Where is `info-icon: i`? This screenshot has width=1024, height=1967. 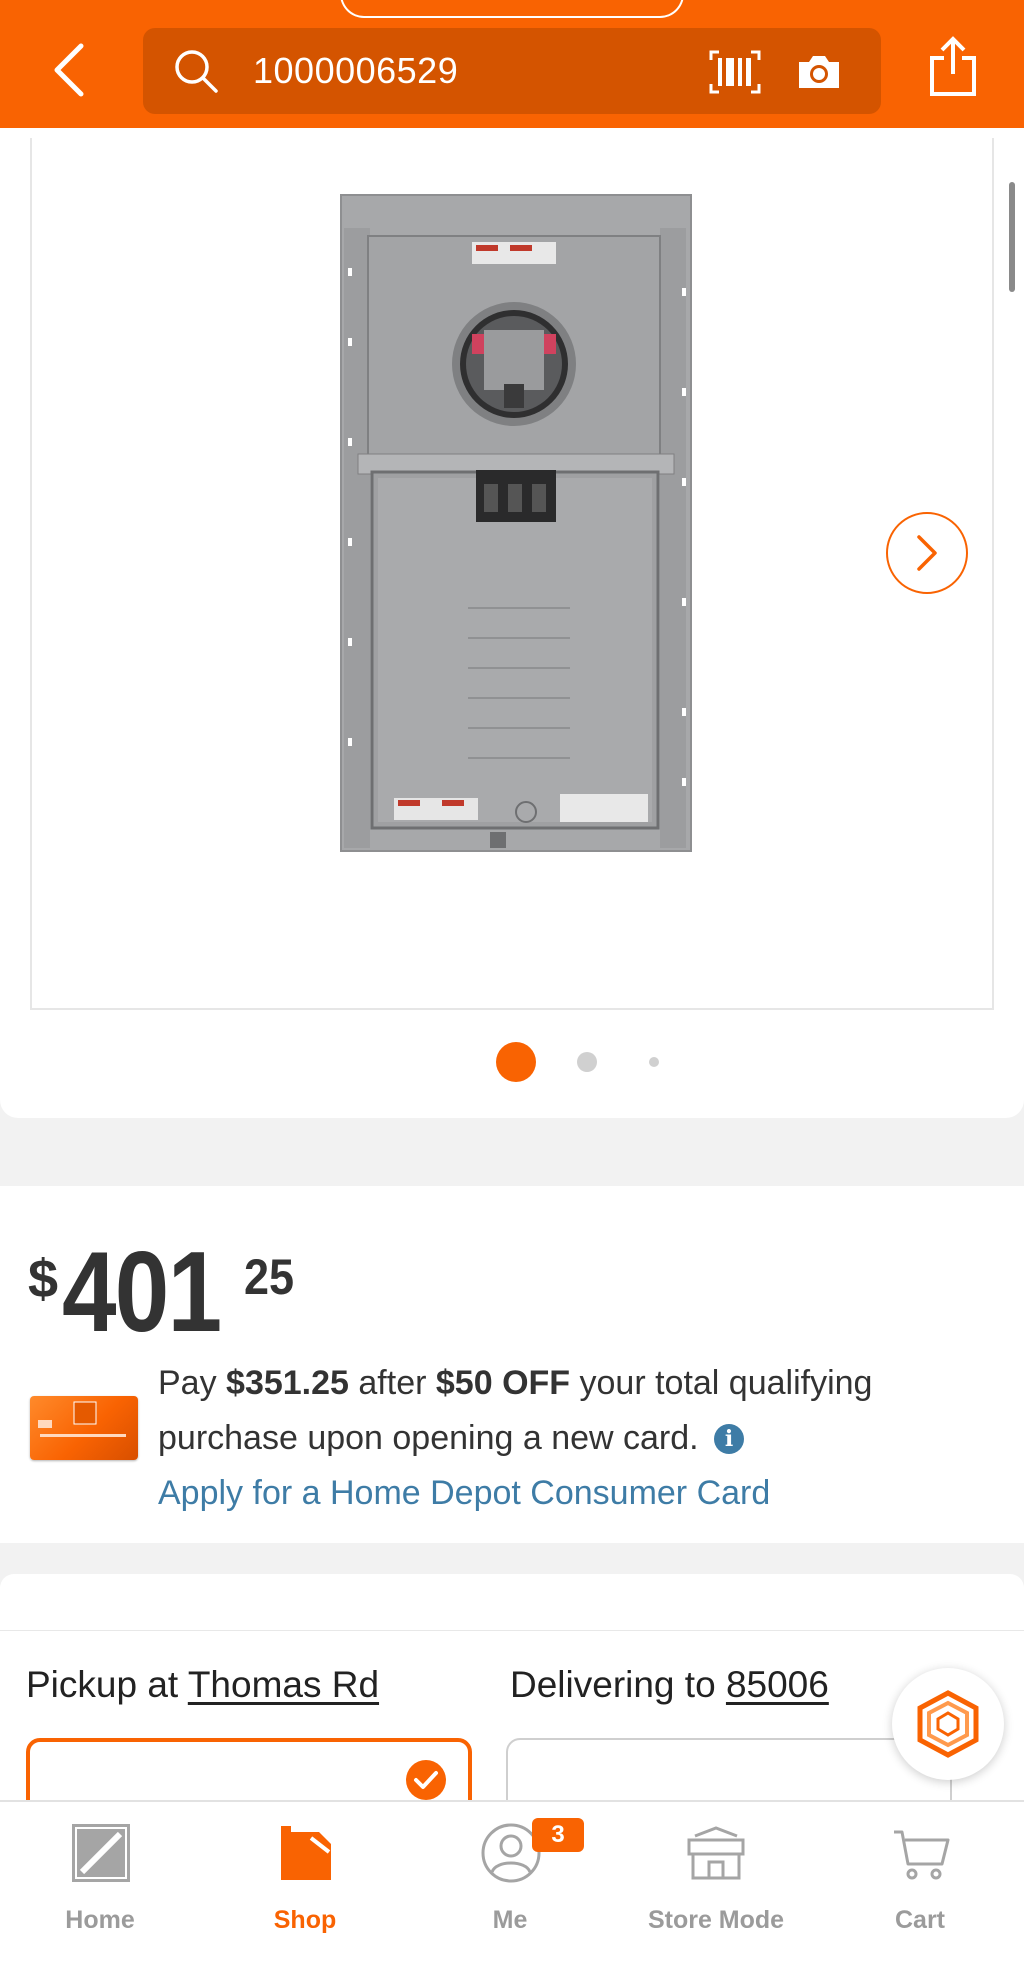 info-icon: i is located at coordinates (729, 1439).